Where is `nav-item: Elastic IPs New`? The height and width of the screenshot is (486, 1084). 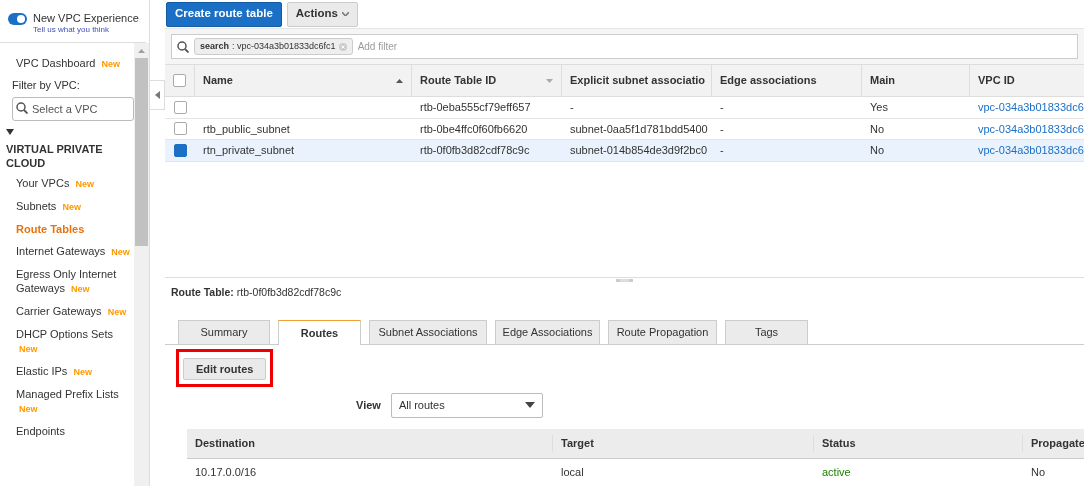
nav-item: Elastic IPs New is located at coordinates (67, 371).